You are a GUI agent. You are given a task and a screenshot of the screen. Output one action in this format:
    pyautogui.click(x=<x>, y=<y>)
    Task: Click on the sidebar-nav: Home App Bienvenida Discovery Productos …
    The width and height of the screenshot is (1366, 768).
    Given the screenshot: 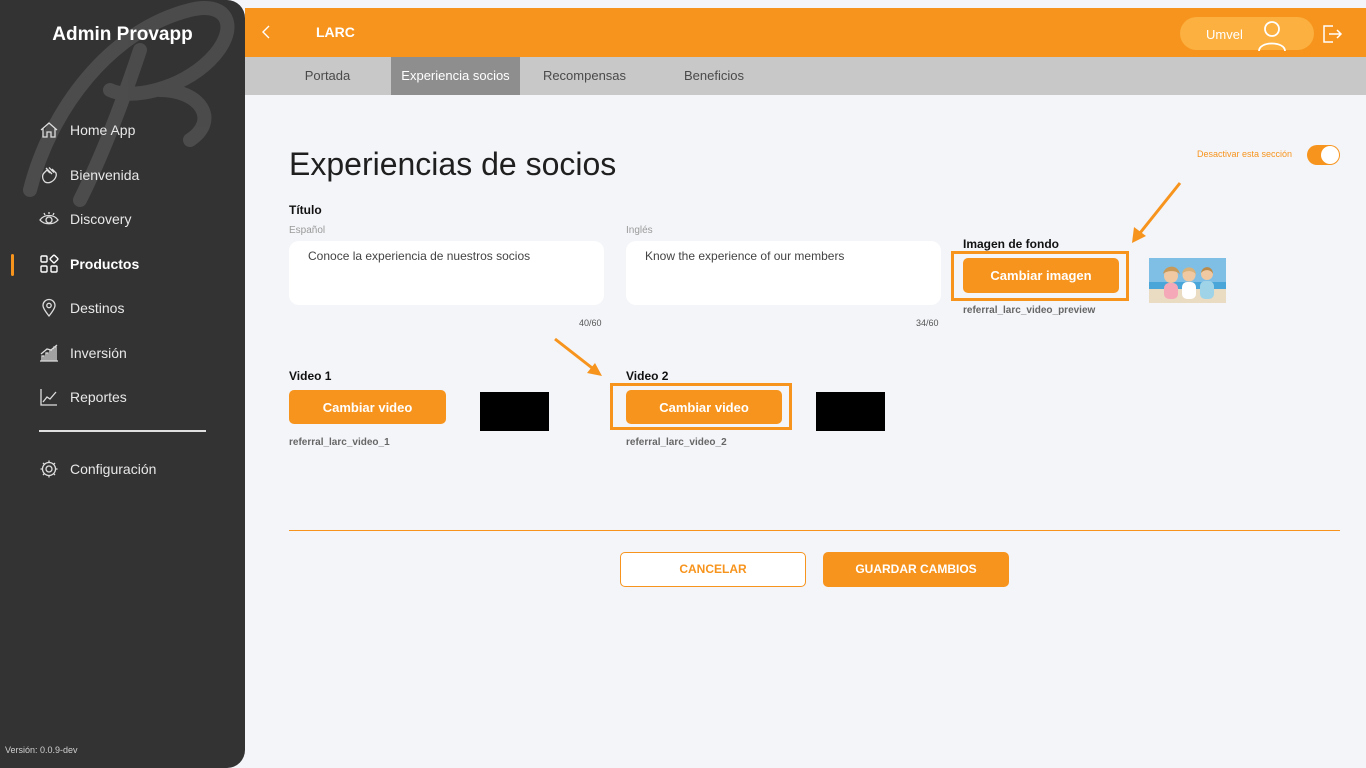 What is the action you would take?
    pyautogui.click(x=122, y=264)
    